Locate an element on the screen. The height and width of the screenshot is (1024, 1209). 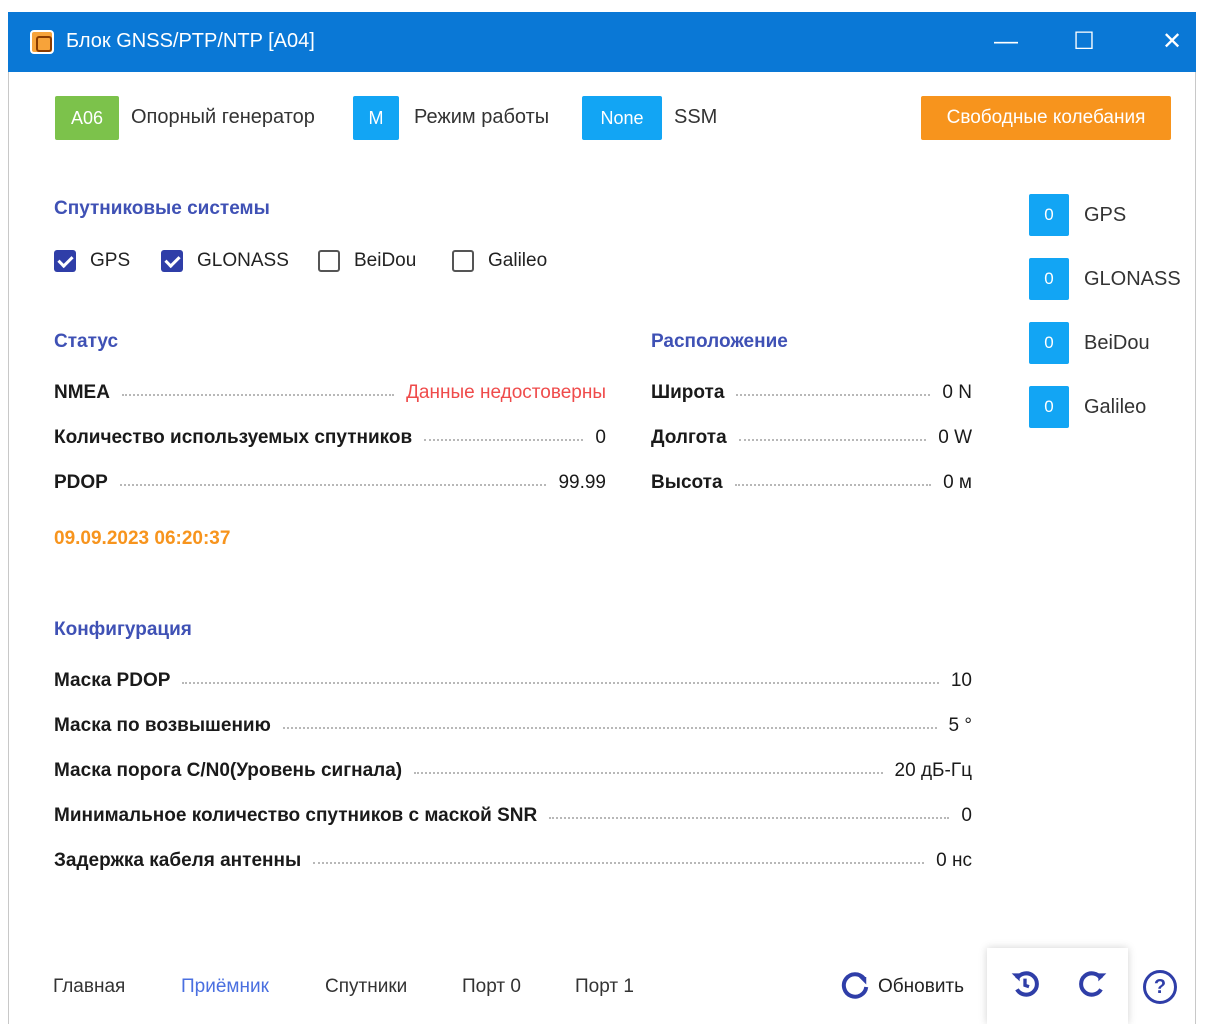
row-value: 0 нс is located at coordinates (954, 860).